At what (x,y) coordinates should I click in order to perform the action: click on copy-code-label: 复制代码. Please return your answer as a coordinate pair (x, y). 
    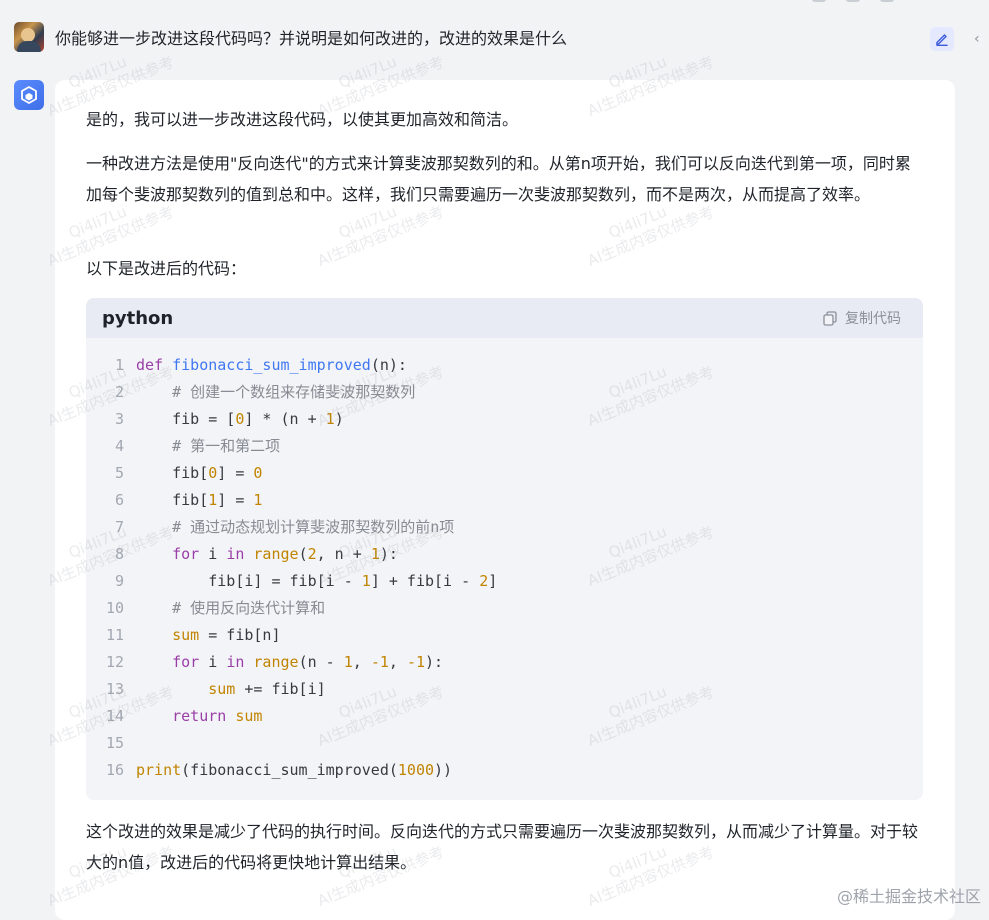
    Looking at the image, I should click on (873, 319).